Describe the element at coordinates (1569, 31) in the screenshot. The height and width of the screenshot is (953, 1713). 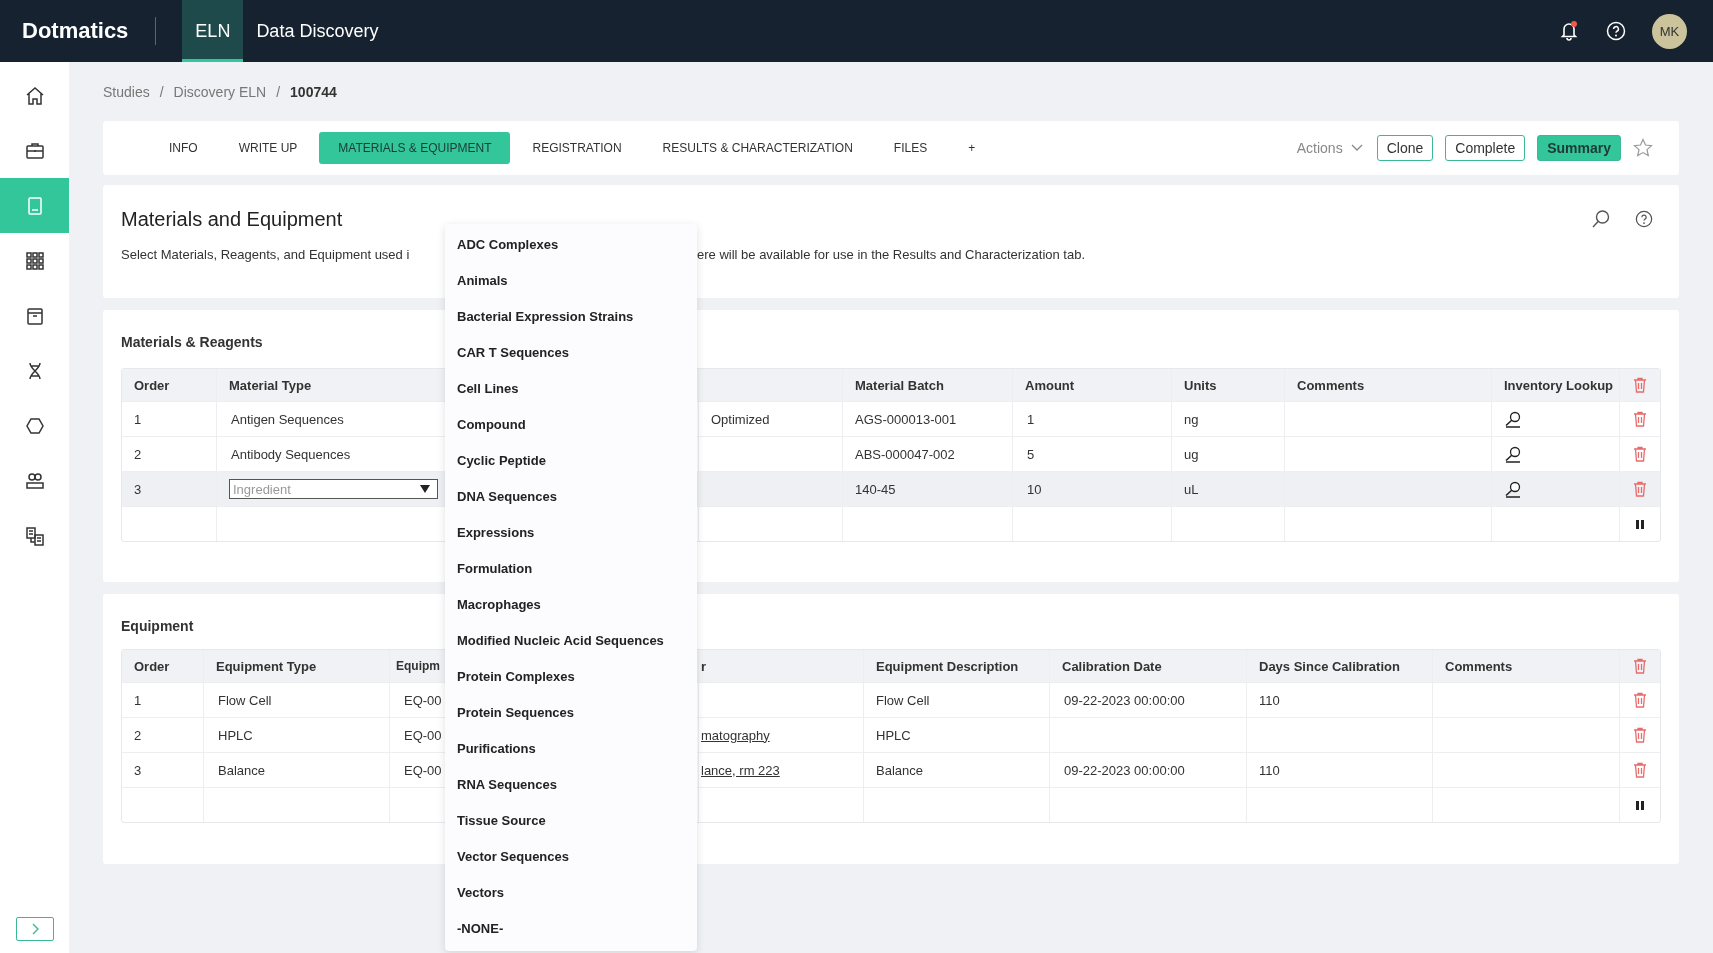
I see `bell-icon` at that location.